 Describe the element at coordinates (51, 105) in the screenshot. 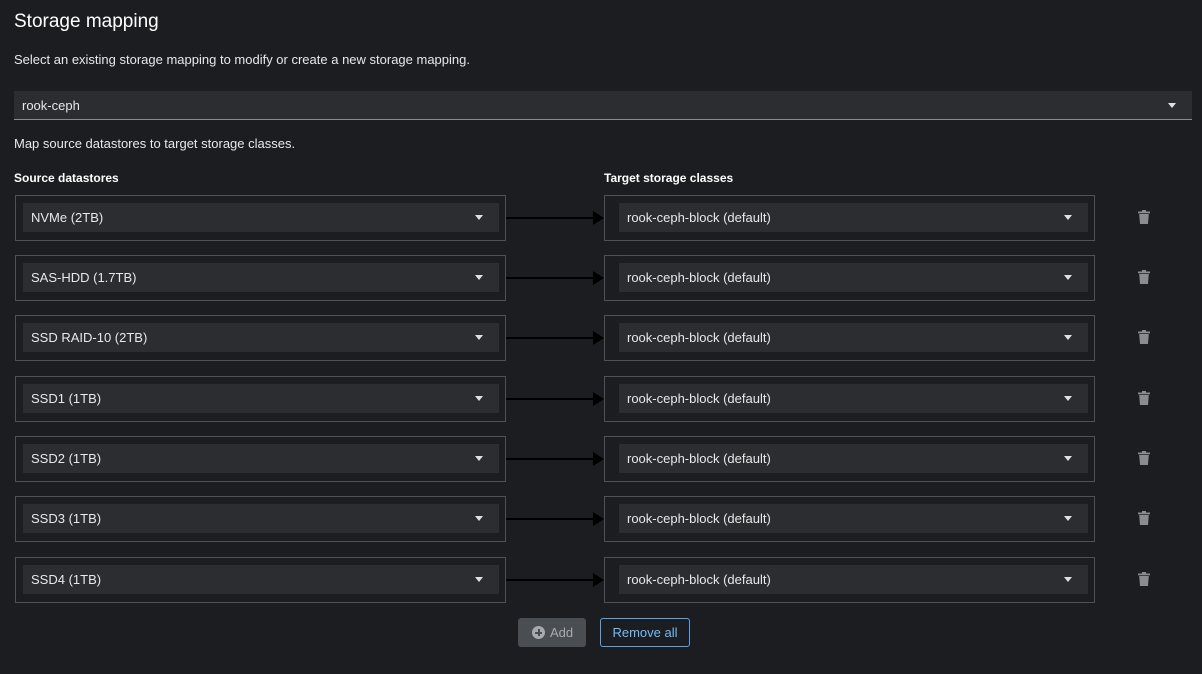

I see `storage-mapping-value: rook-ceph` at that location.